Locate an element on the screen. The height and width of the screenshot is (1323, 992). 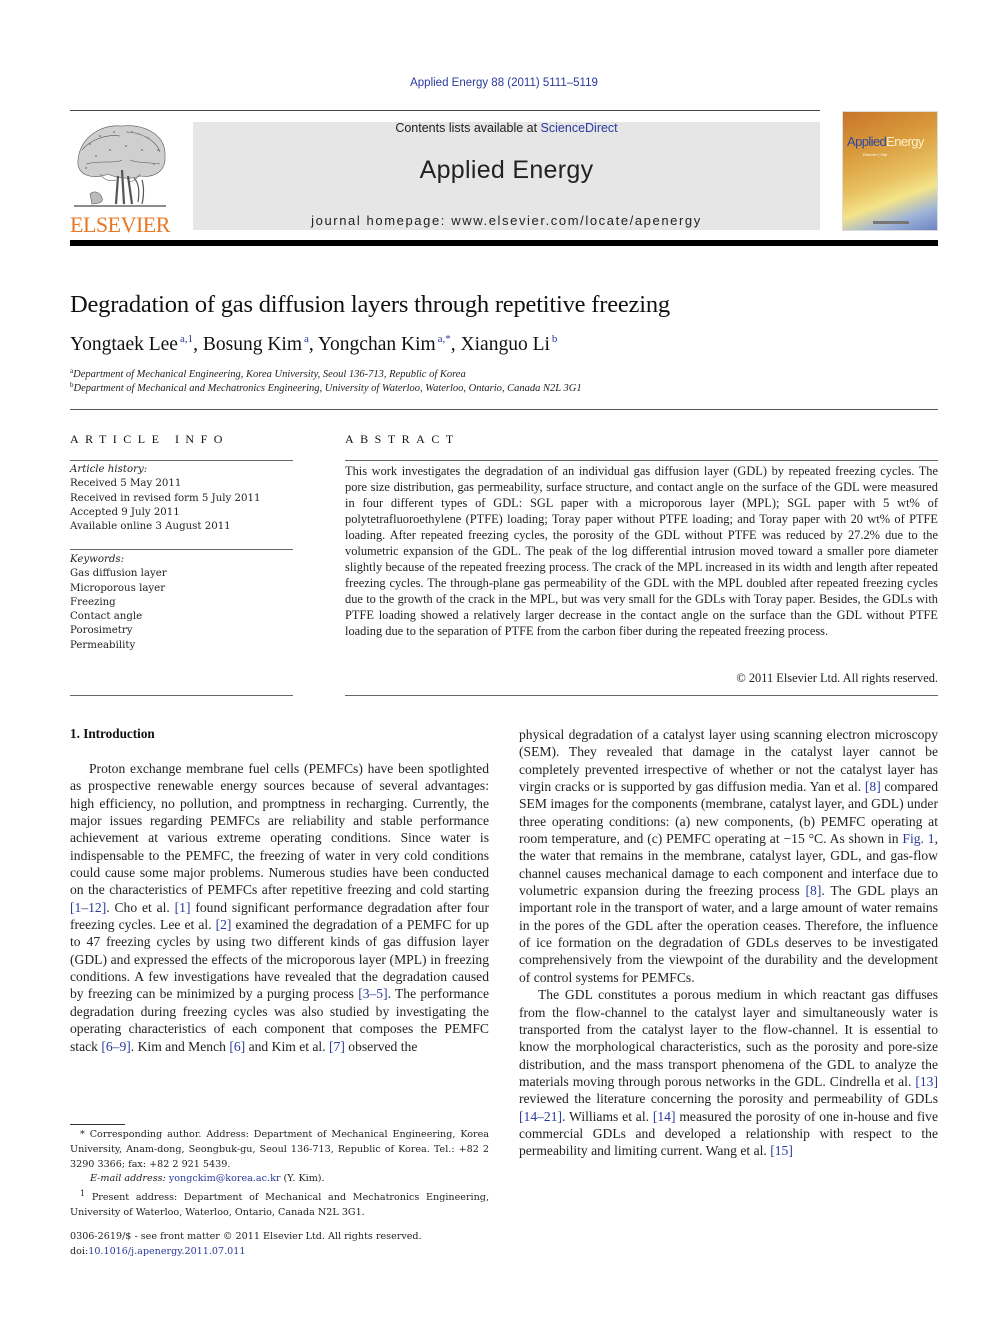
contents-prefix: Contents lists available at is located at coordinates (468, 128).